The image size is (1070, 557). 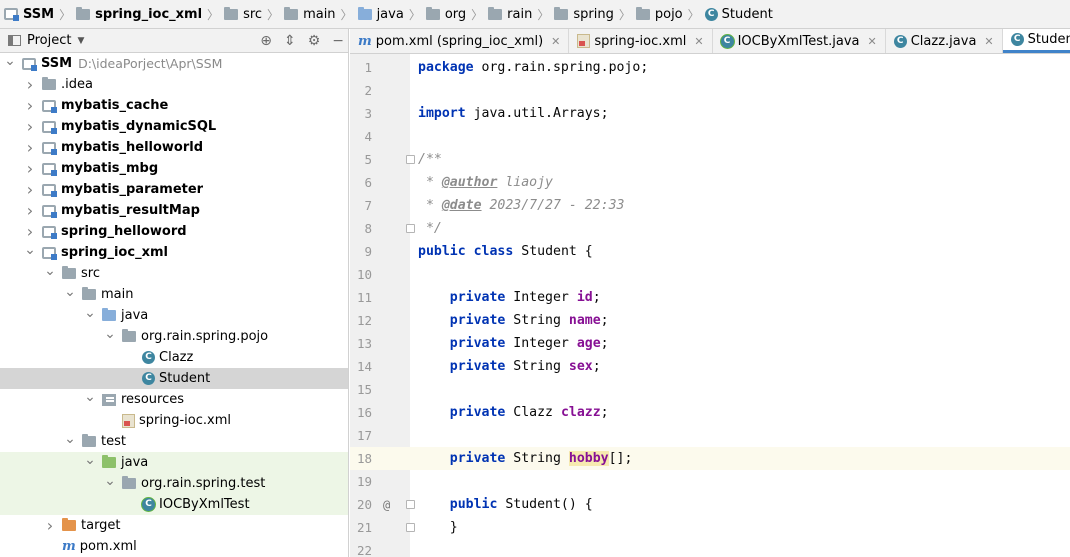 I want to click on tree-node: › mybatis_helloworld, so click(x=174, y=147).